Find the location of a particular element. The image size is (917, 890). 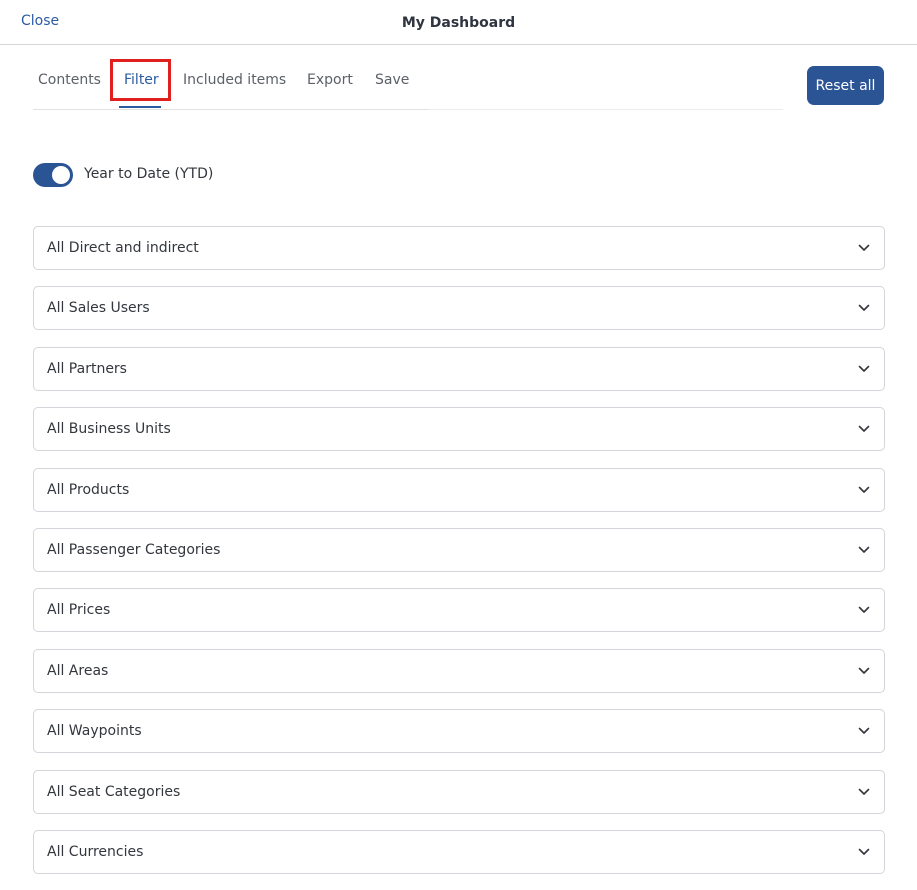

filter-partners: All Partners is located at coordinates (459, 368).